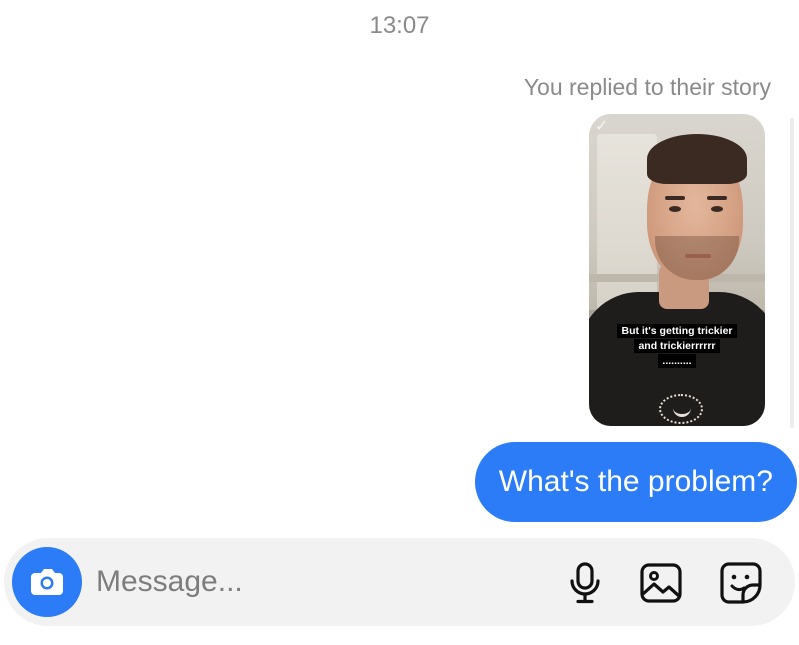 This screenshot has width=799, height=645. What do you see at coordinates (399, 25) in the screenshot?
I see `message-timestamp: 13:07` at bounding box center [399, 25].